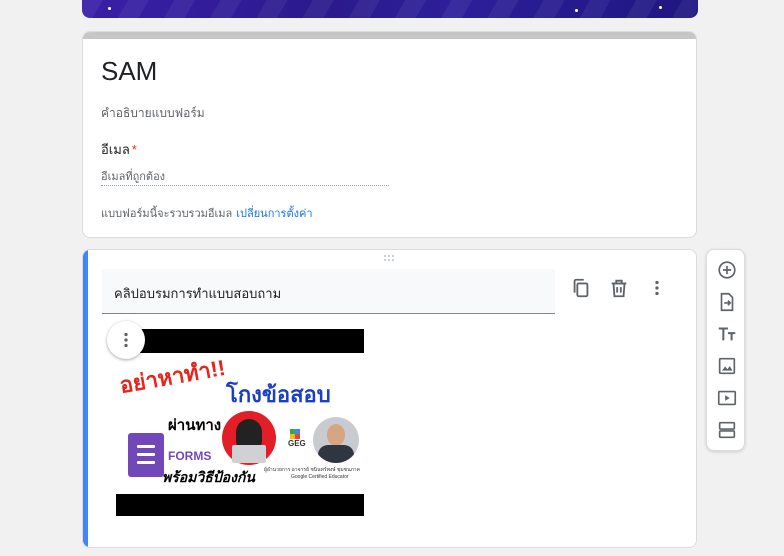 This screenshot has width=784, height=556. I want to click on thumb-caption-2: Google Certified Educator, so click(320, 477).